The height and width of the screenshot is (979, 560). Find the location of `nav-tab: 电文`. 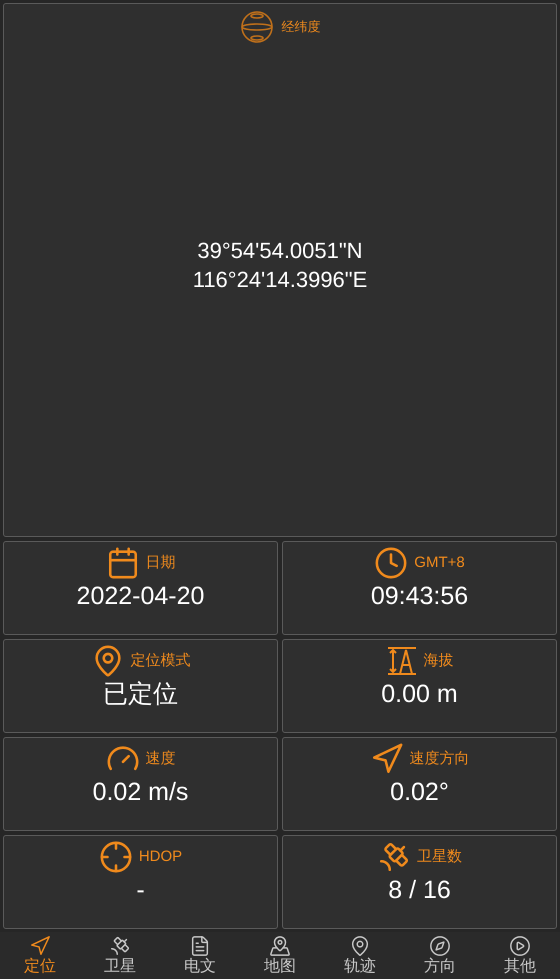

nav-tab: 电文 is located at coordinates (200, 955).